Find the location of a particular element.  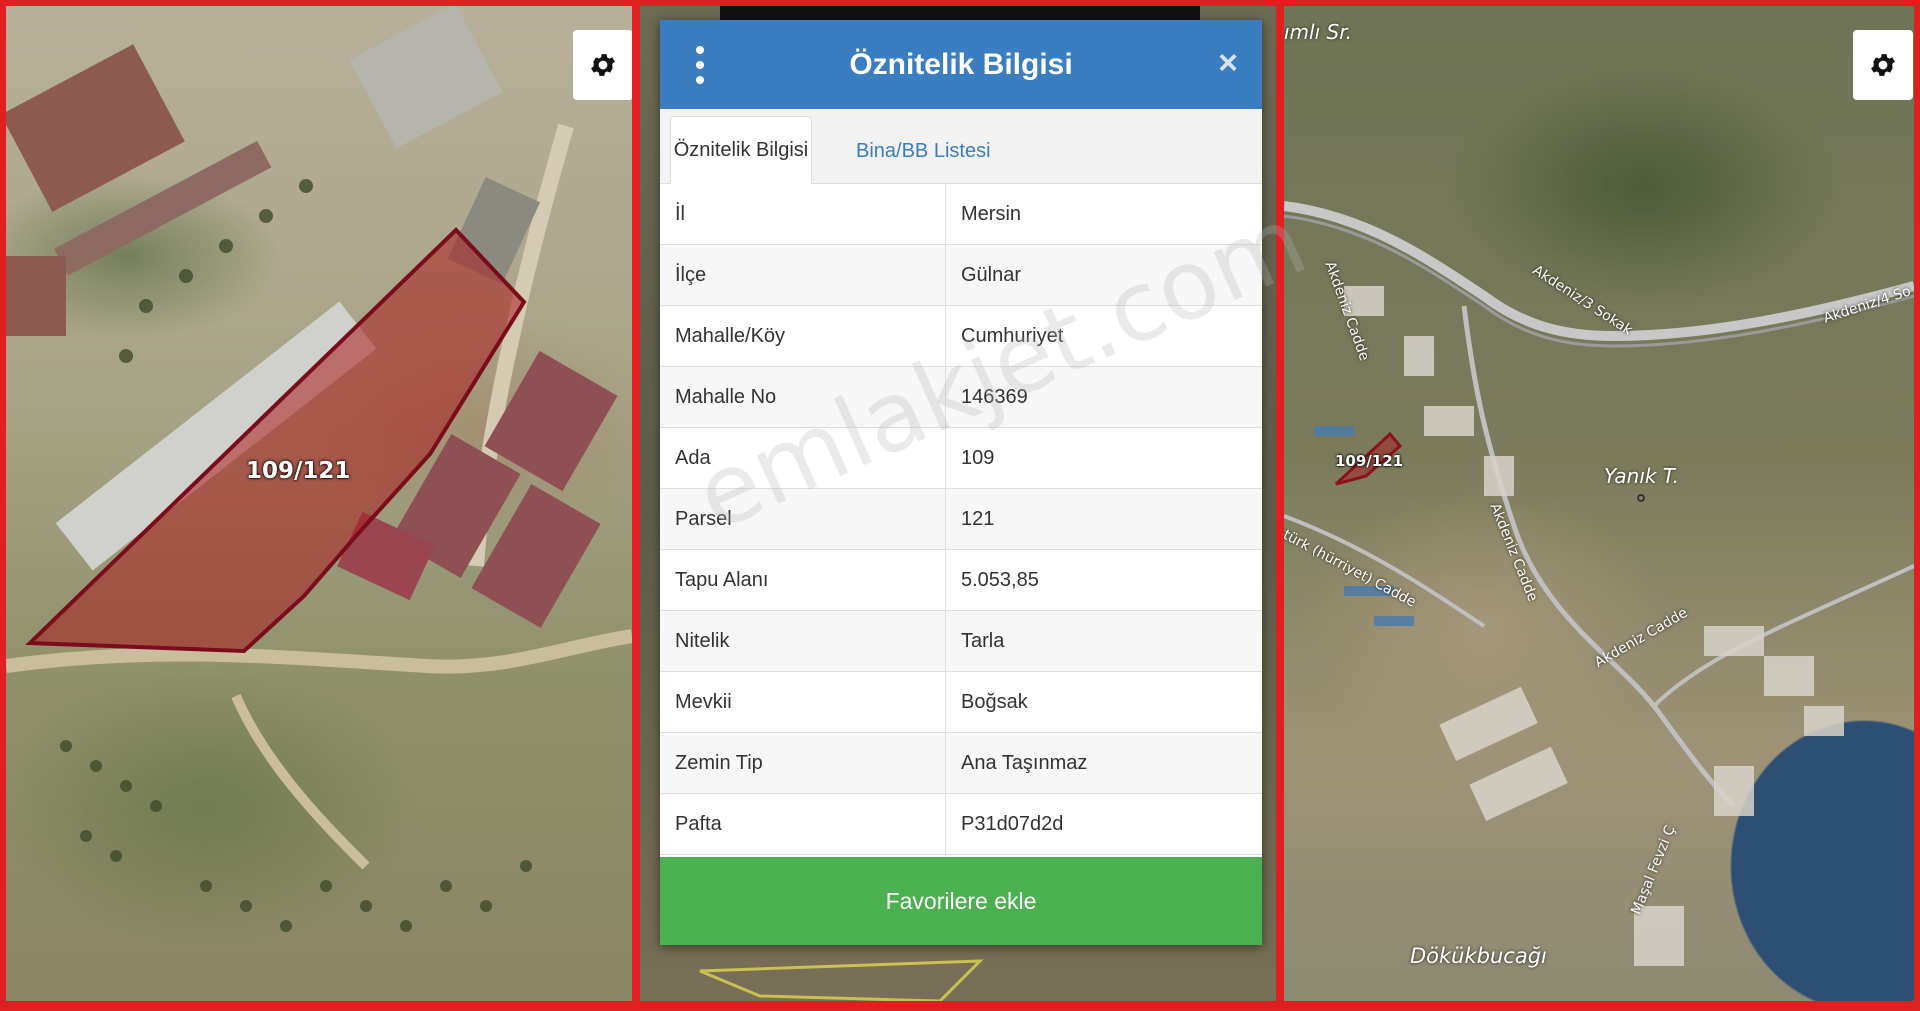

attribute-value: 121 is located at coordinates (1103, 519).